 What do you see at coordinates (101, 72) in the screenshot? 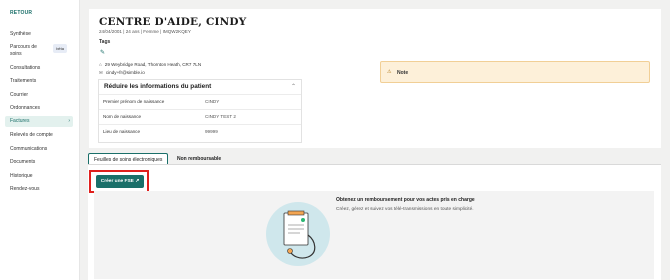
I see `mail-icon: ✉` at bounding box center [101, 72].